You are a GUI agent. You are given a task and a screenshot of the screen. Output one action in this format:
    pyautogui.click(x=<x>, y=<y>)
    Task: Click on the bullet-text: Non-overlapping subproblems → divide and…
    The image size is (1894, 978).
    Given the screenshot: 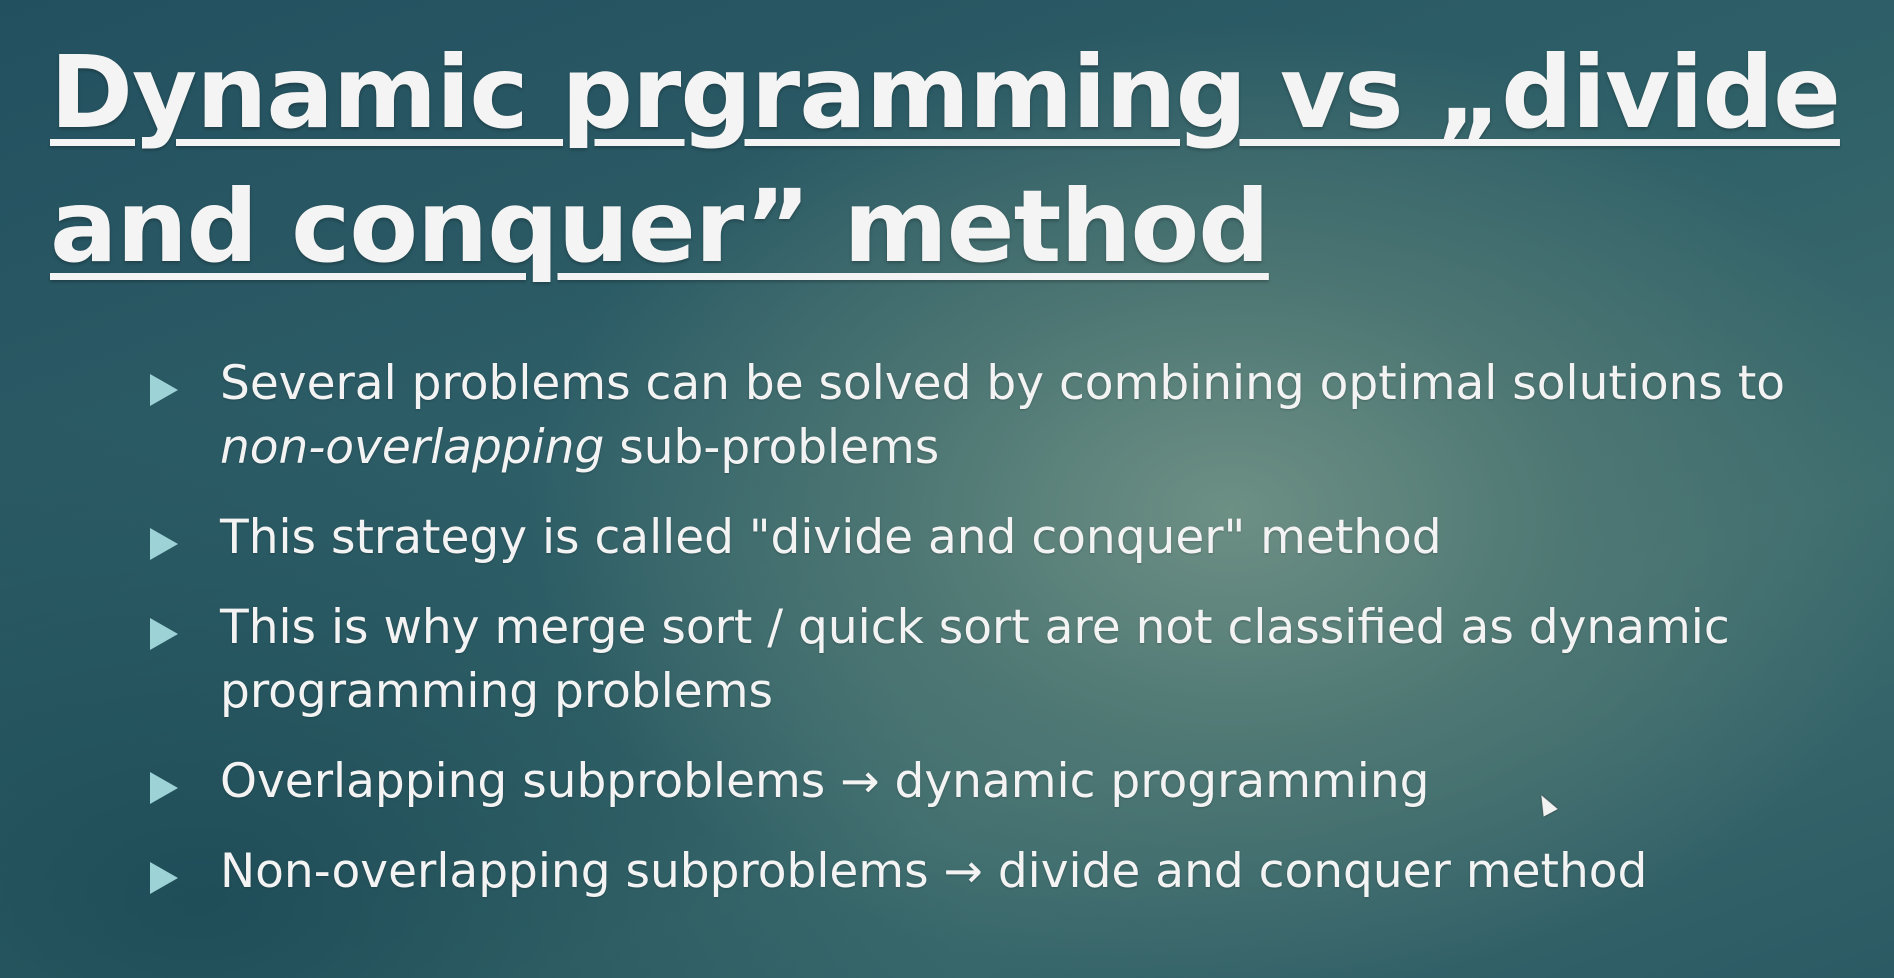 What is the action you would take?
    pyautogui.click(x=934, y=871)
    